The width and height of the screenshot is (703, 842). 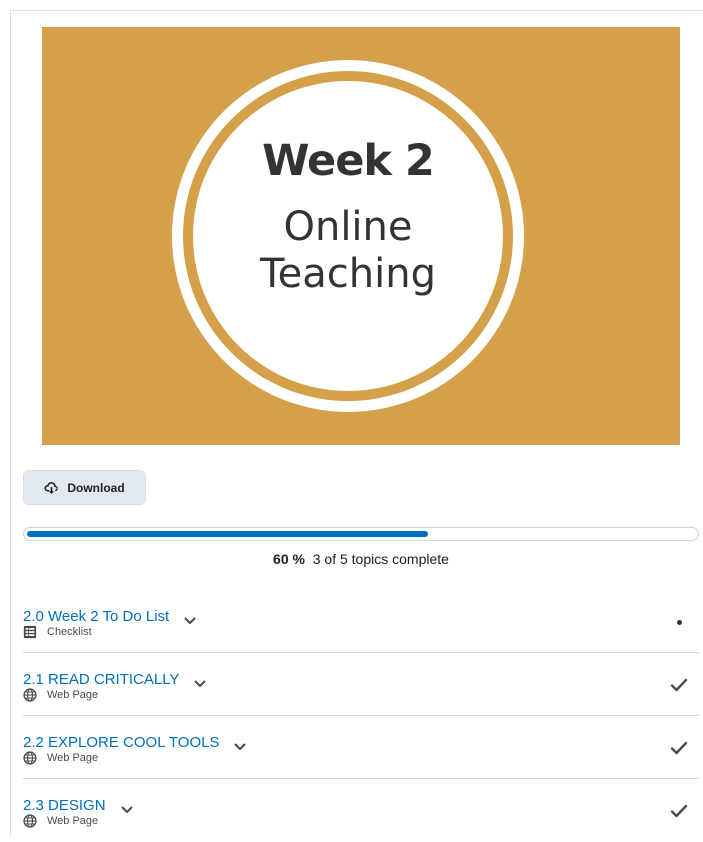 I want to click on progress-percent: 60 %, so click(x=289, y=559).